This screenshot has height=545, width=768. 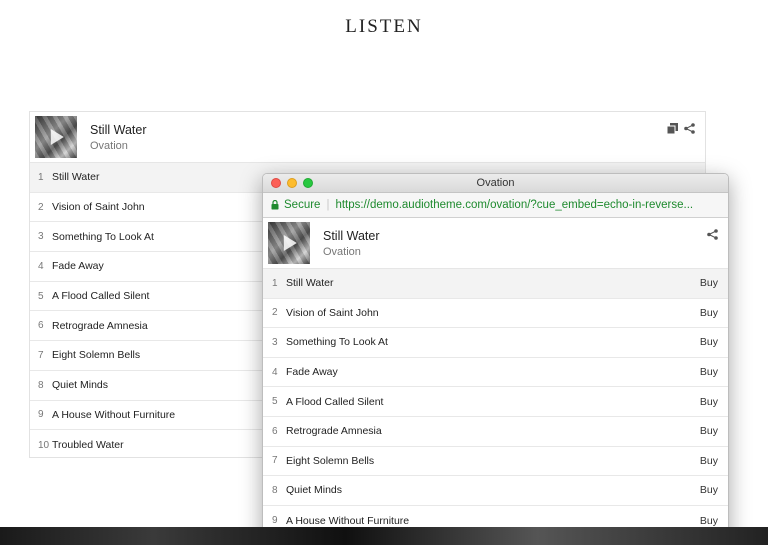 I want to click on window-title: Ovation, so click(x=495, y=183).